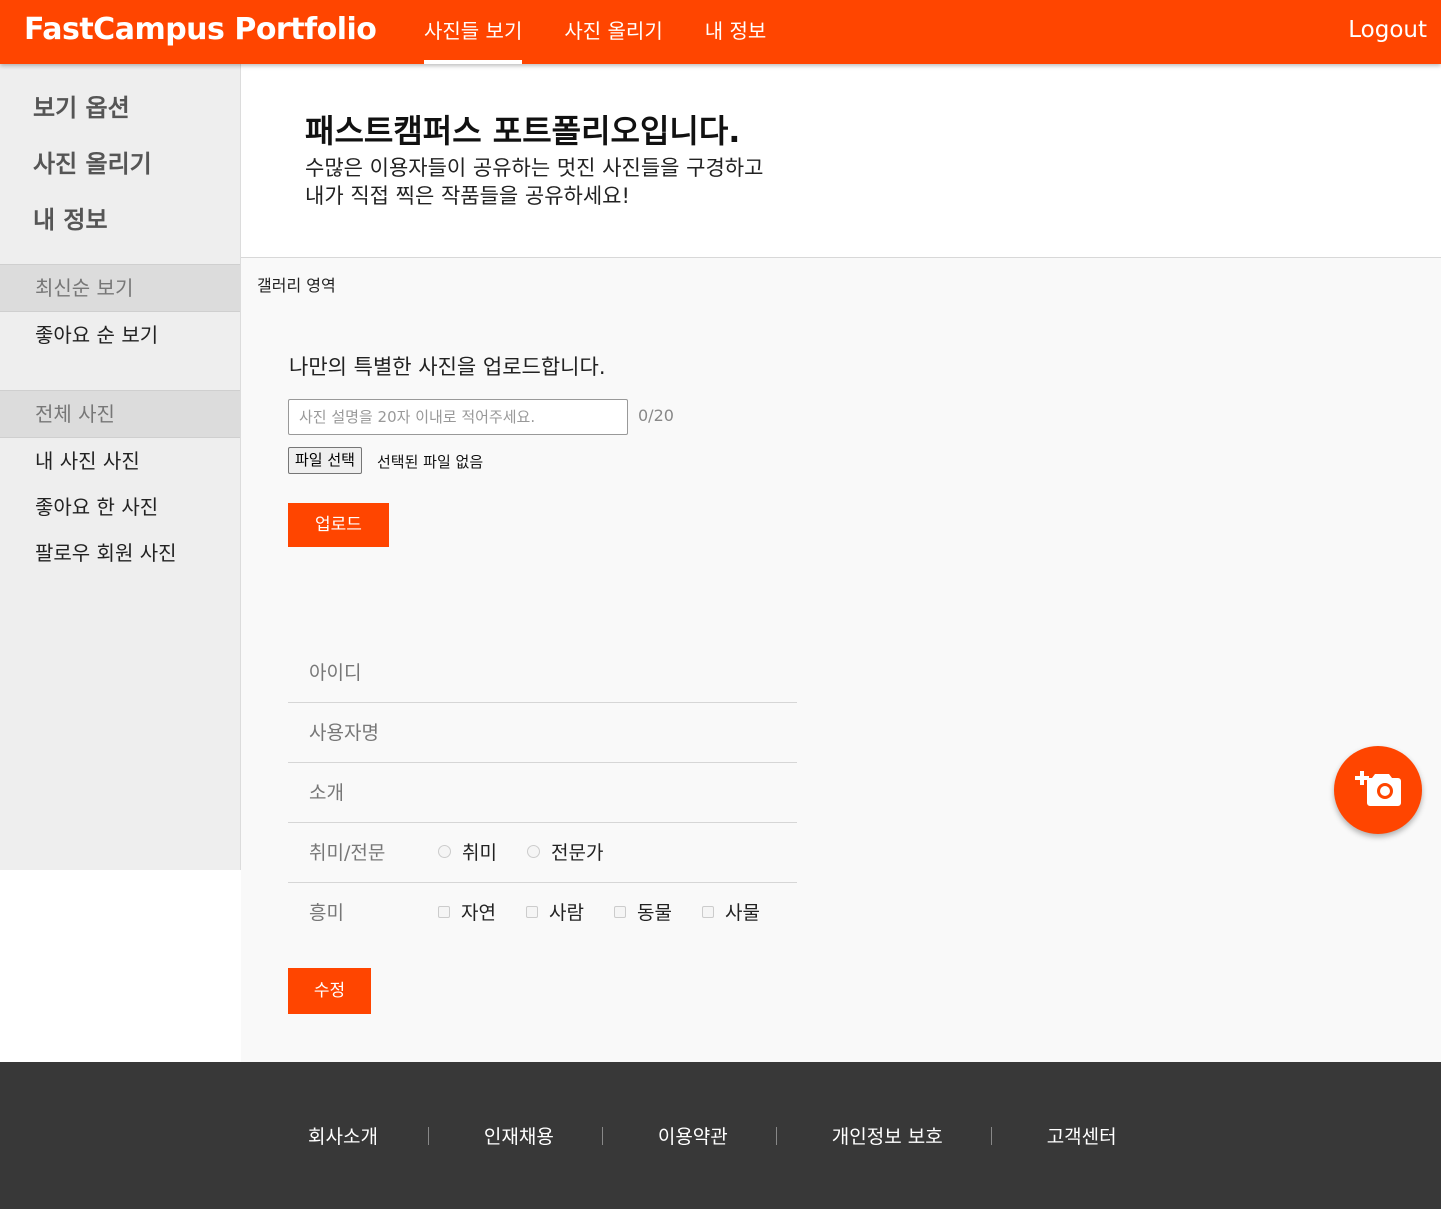  I want to click on nav-my-info: 내 정보, so click(736, 32).